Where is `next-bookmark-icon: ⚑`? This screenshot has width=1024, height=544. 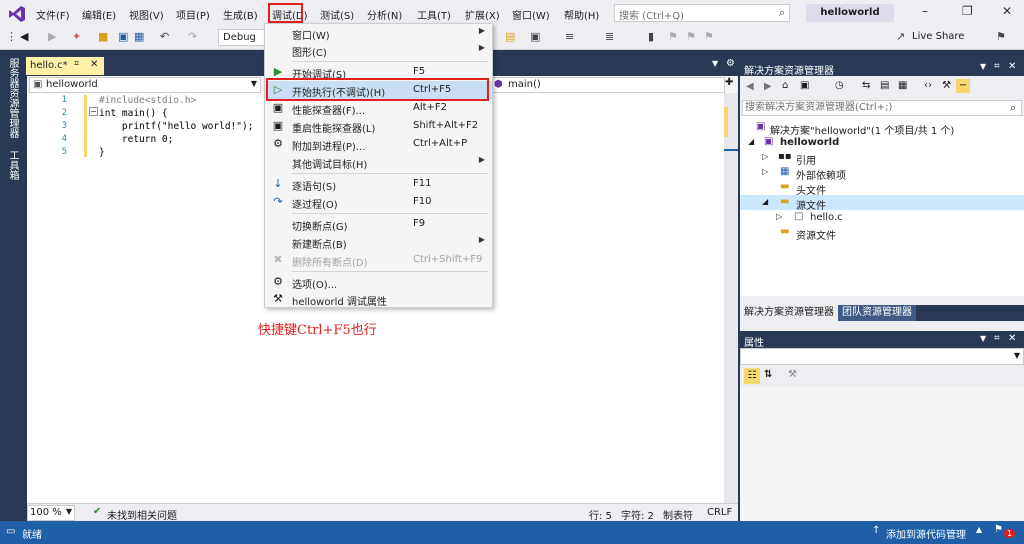 next-bookmark-icon: ⚑ is located at coordinates (691, 36).